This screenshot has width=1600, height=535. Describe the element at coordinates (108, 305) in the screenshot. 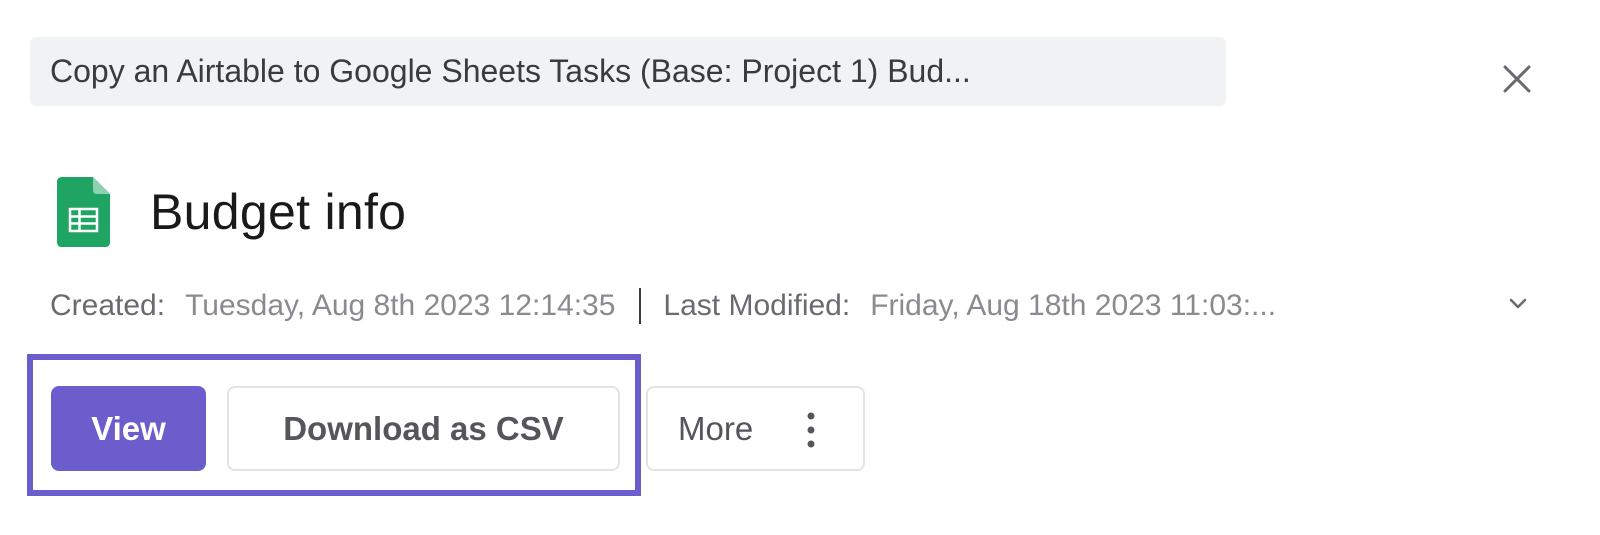

I see `created-label: Created:` at that location.